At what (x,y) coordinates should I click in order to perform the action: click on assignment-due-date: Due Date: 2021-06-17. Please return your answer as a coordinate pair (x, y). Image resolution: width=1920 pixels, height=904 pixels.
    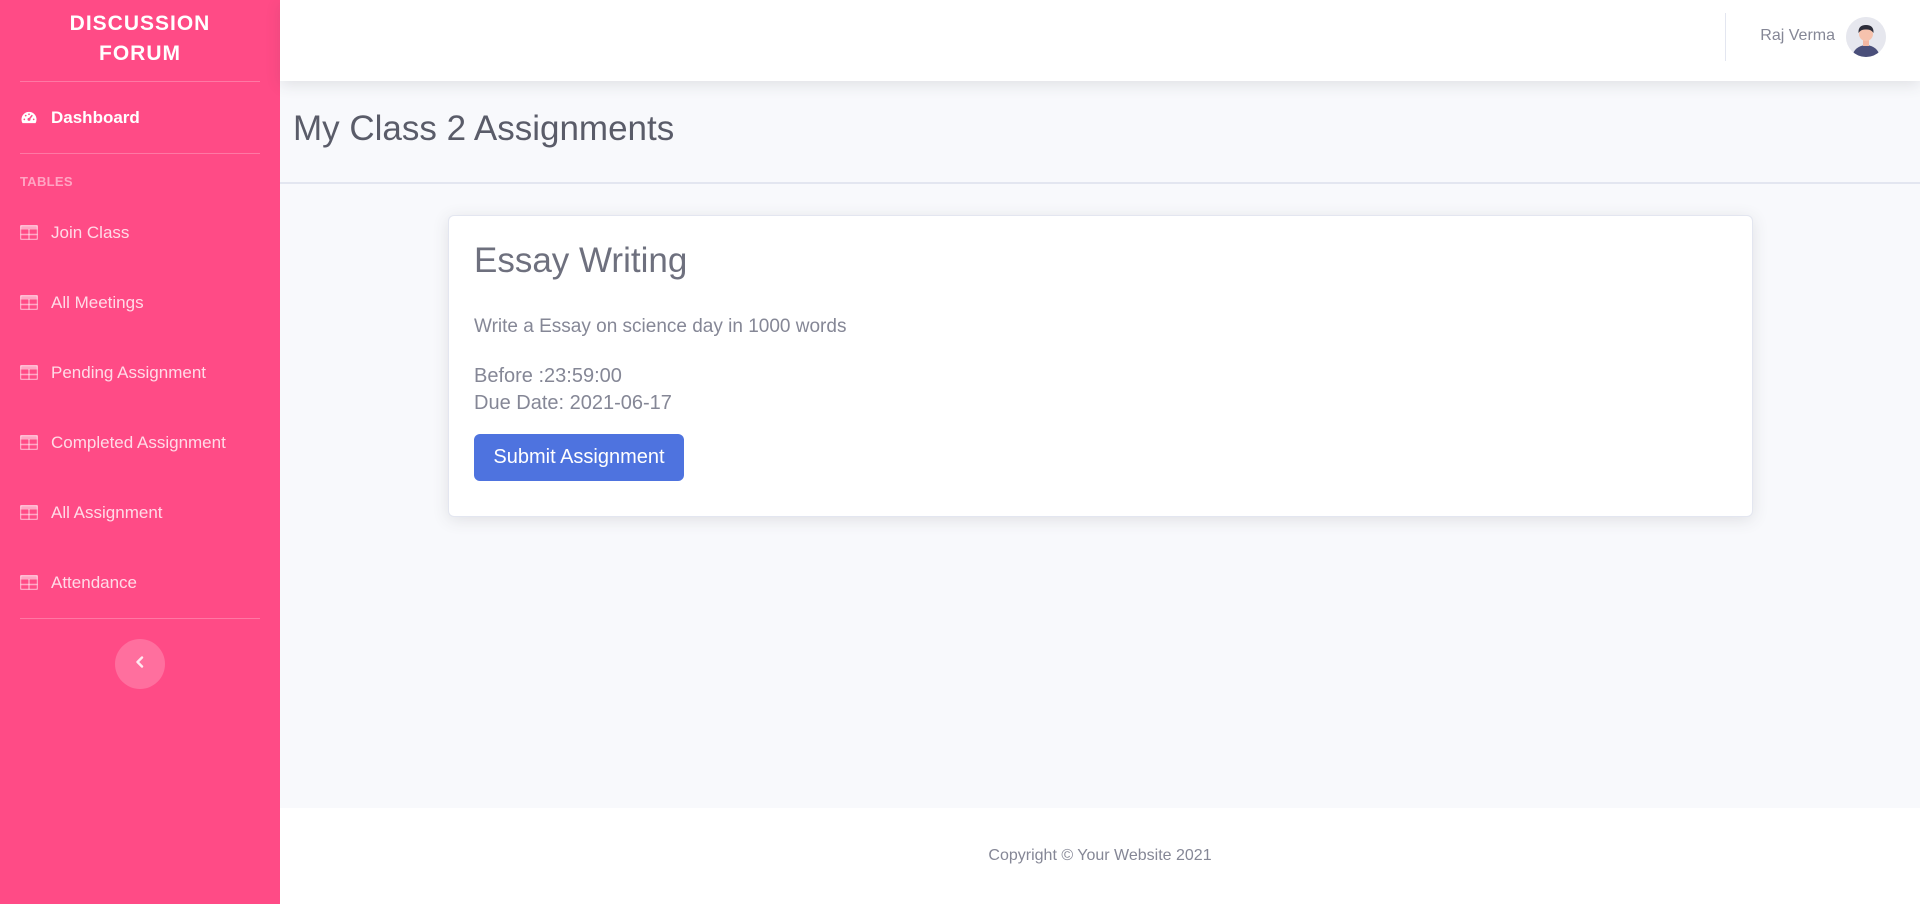
    Looking at the image, I should click on (573, 403).